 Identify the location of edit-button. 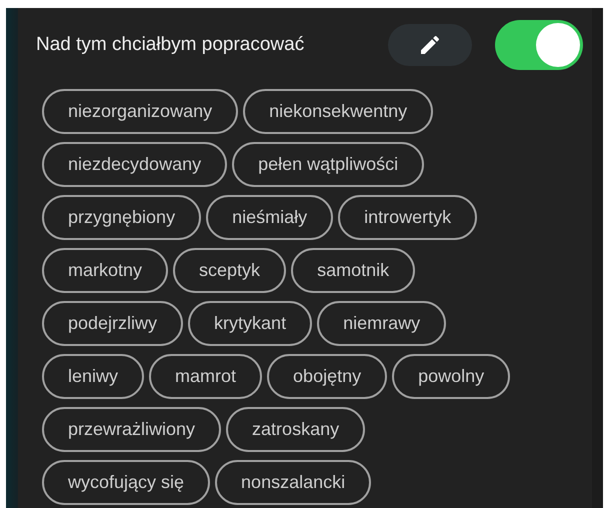
(430, 45).